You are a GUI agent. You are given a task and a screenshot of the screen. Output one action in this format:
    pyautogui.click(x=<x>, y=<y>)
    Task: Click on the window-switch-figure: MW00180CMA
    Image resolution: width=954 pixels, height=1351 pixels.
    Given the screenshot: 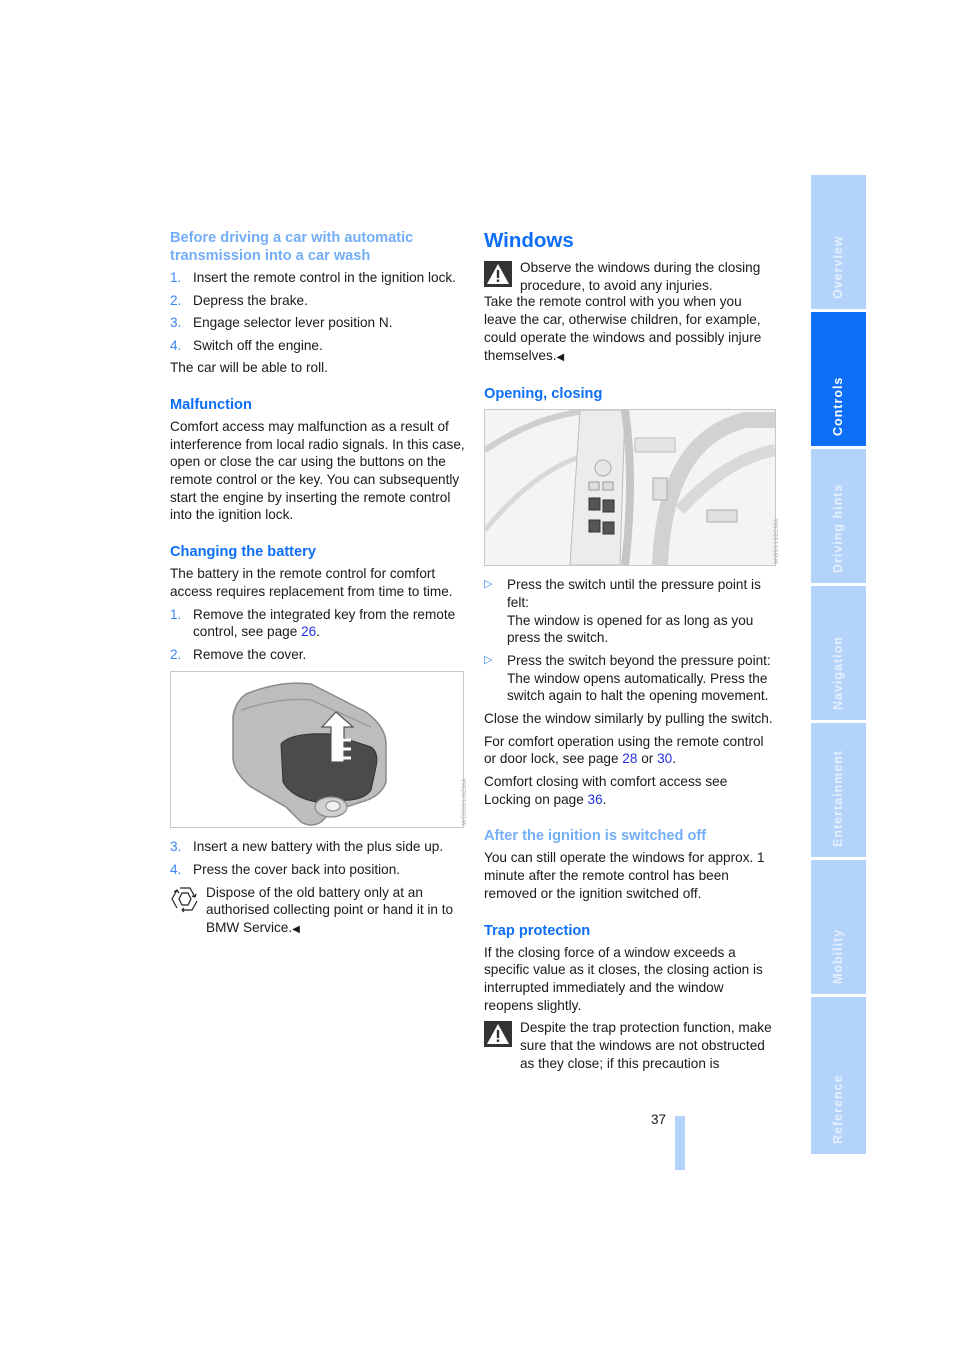 What is the action you would take?
    pyautogui.click(x=631, y=487)
    